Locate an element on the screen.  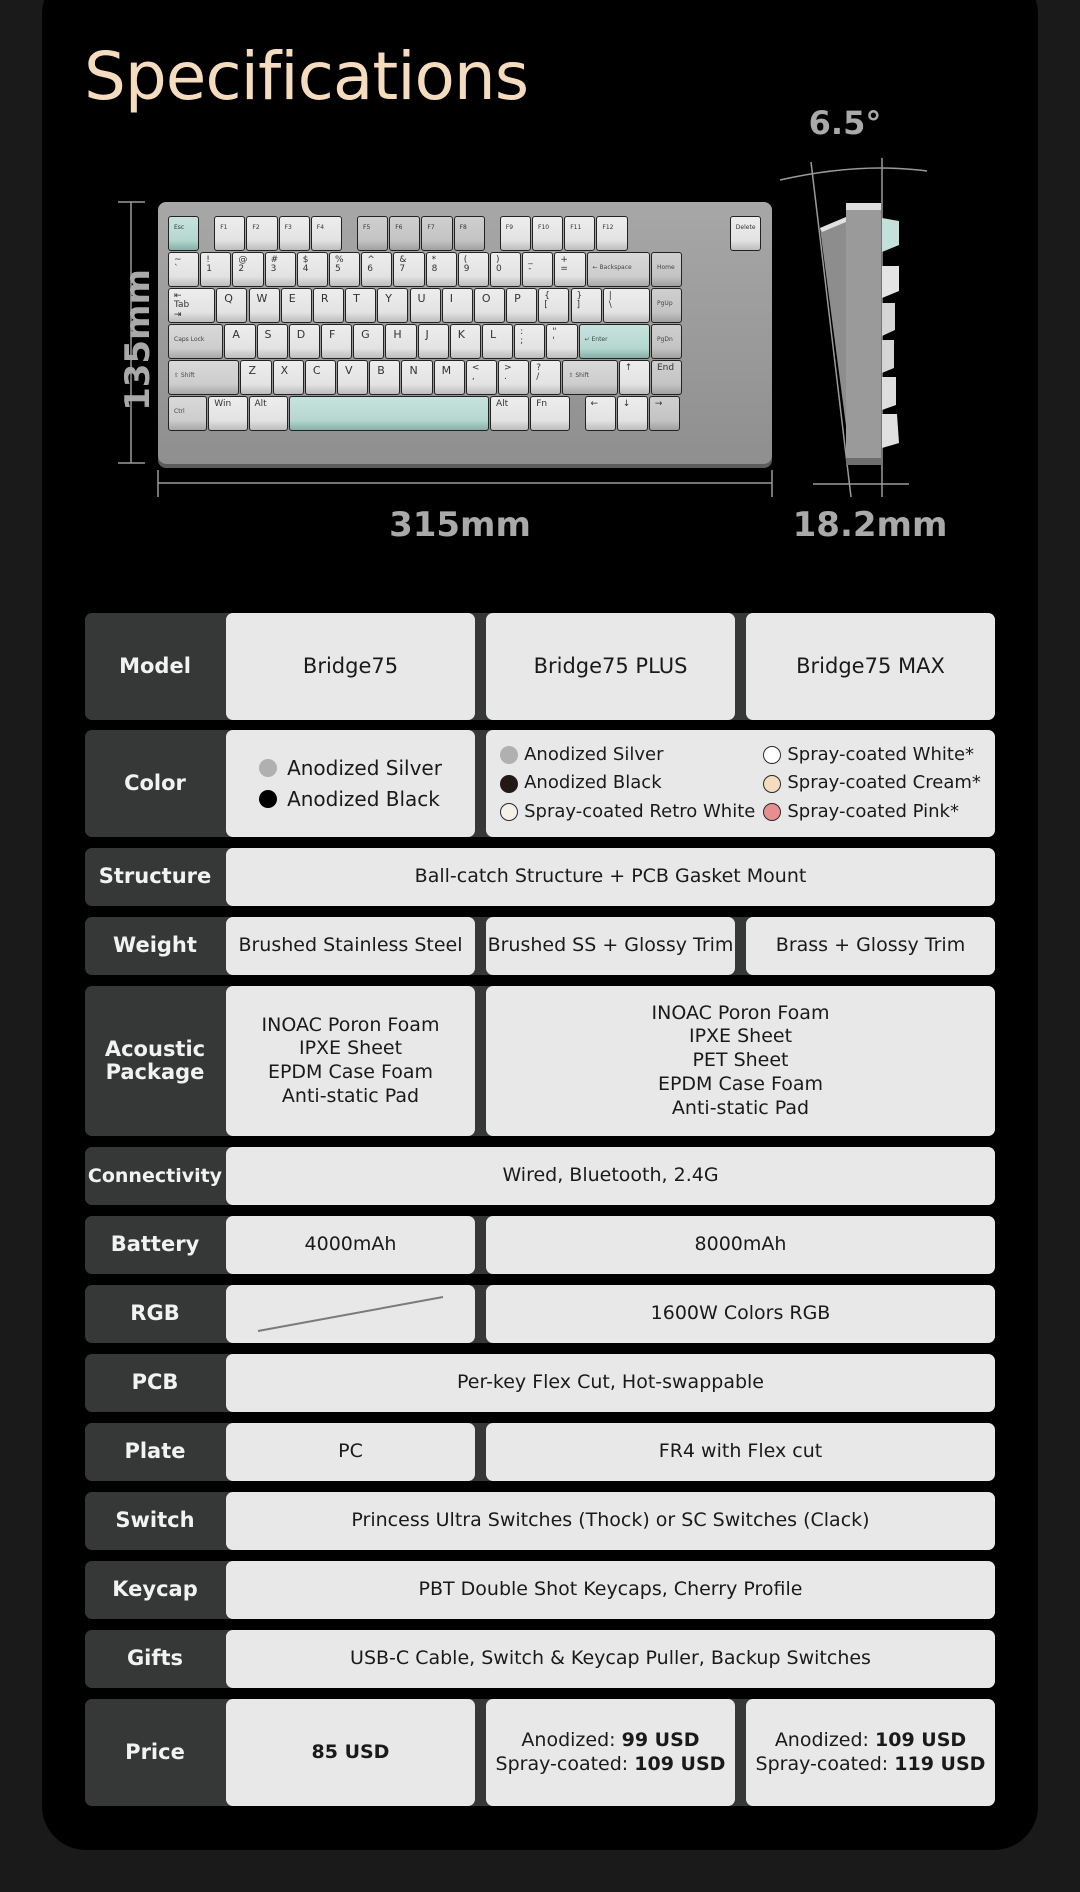
keycap: ↵ Enter is located at coordinates (614, 341).